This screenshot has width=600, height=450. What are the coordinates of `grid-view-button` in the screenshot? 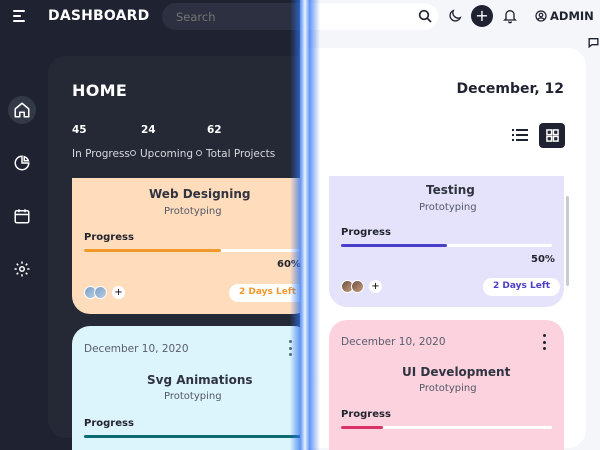 It's located at (552, 135).